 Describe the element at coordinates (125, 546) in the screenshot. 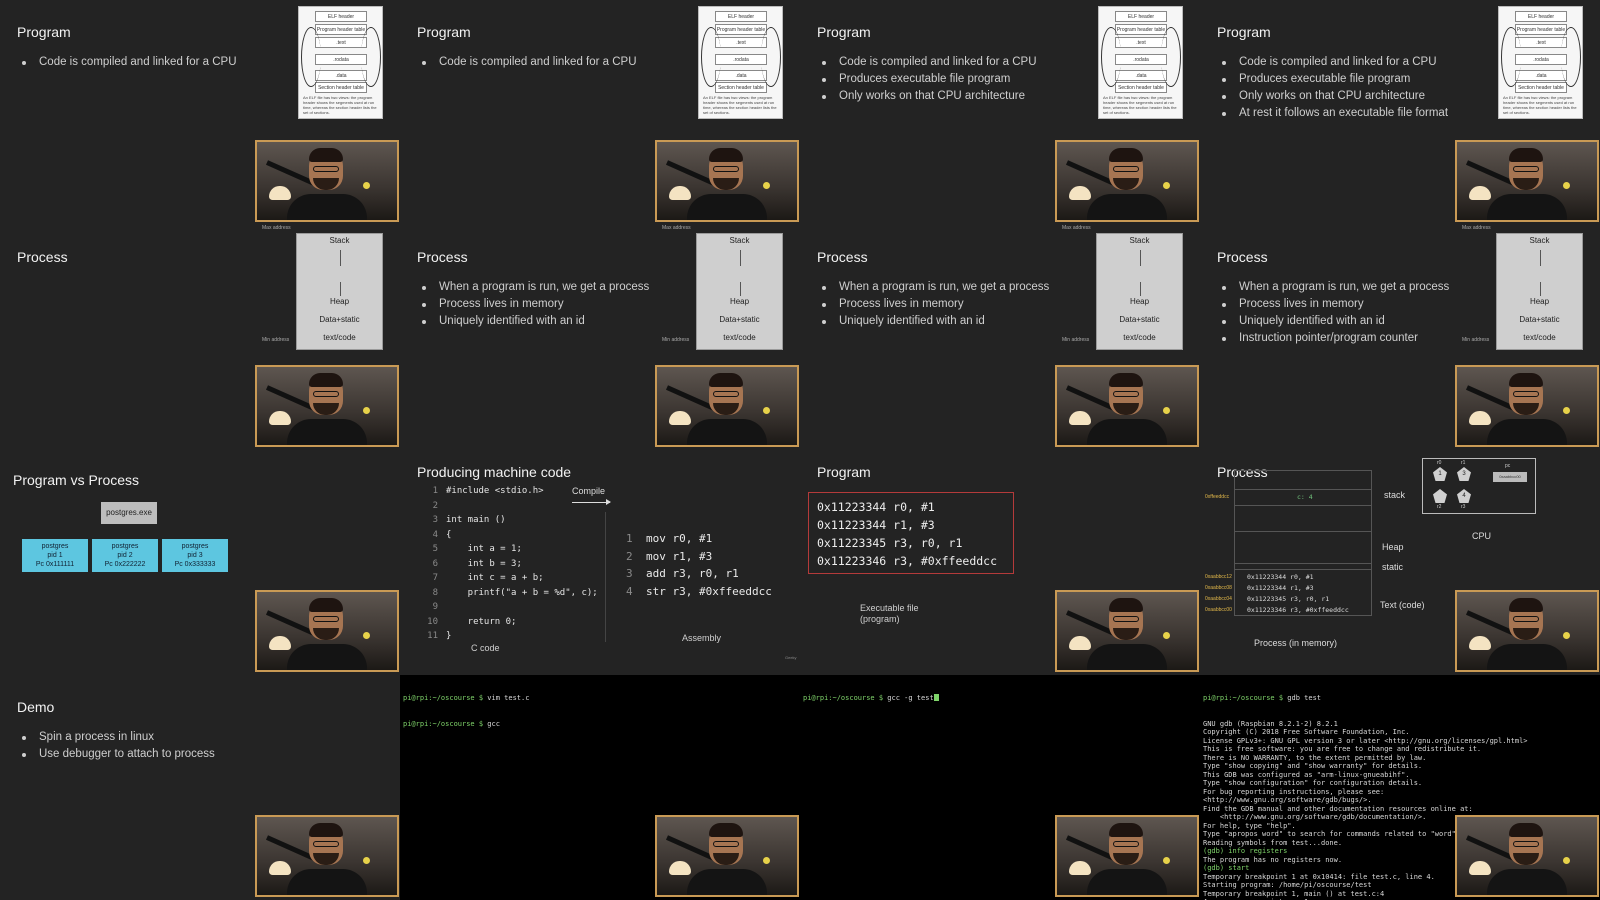

I see `process-name: postgres` at that location.